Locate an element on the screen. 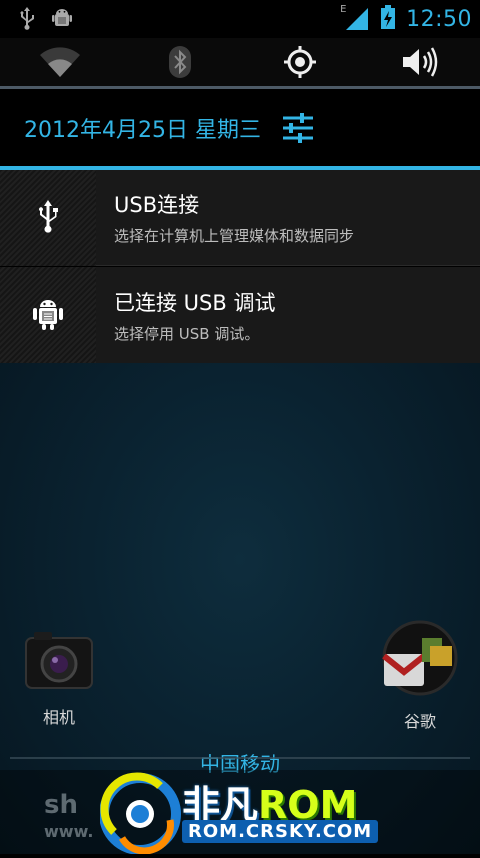  signal-icon: E is located at coordinates (355, 18).